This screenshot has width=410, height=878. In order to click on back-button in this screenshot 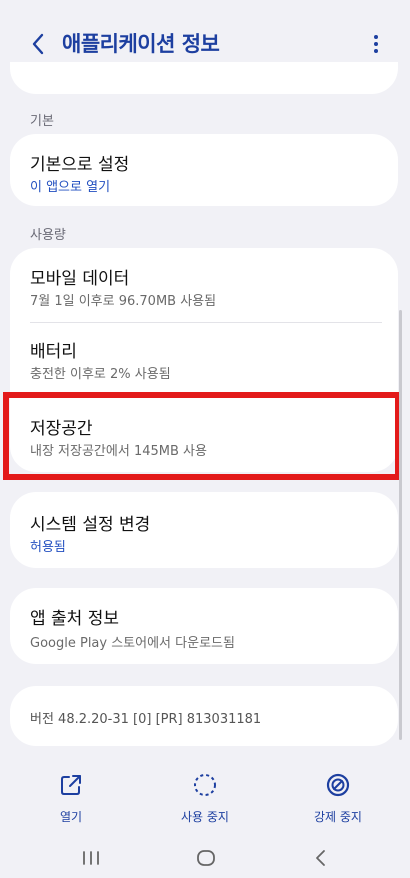, I will do `click(38, 44)`.